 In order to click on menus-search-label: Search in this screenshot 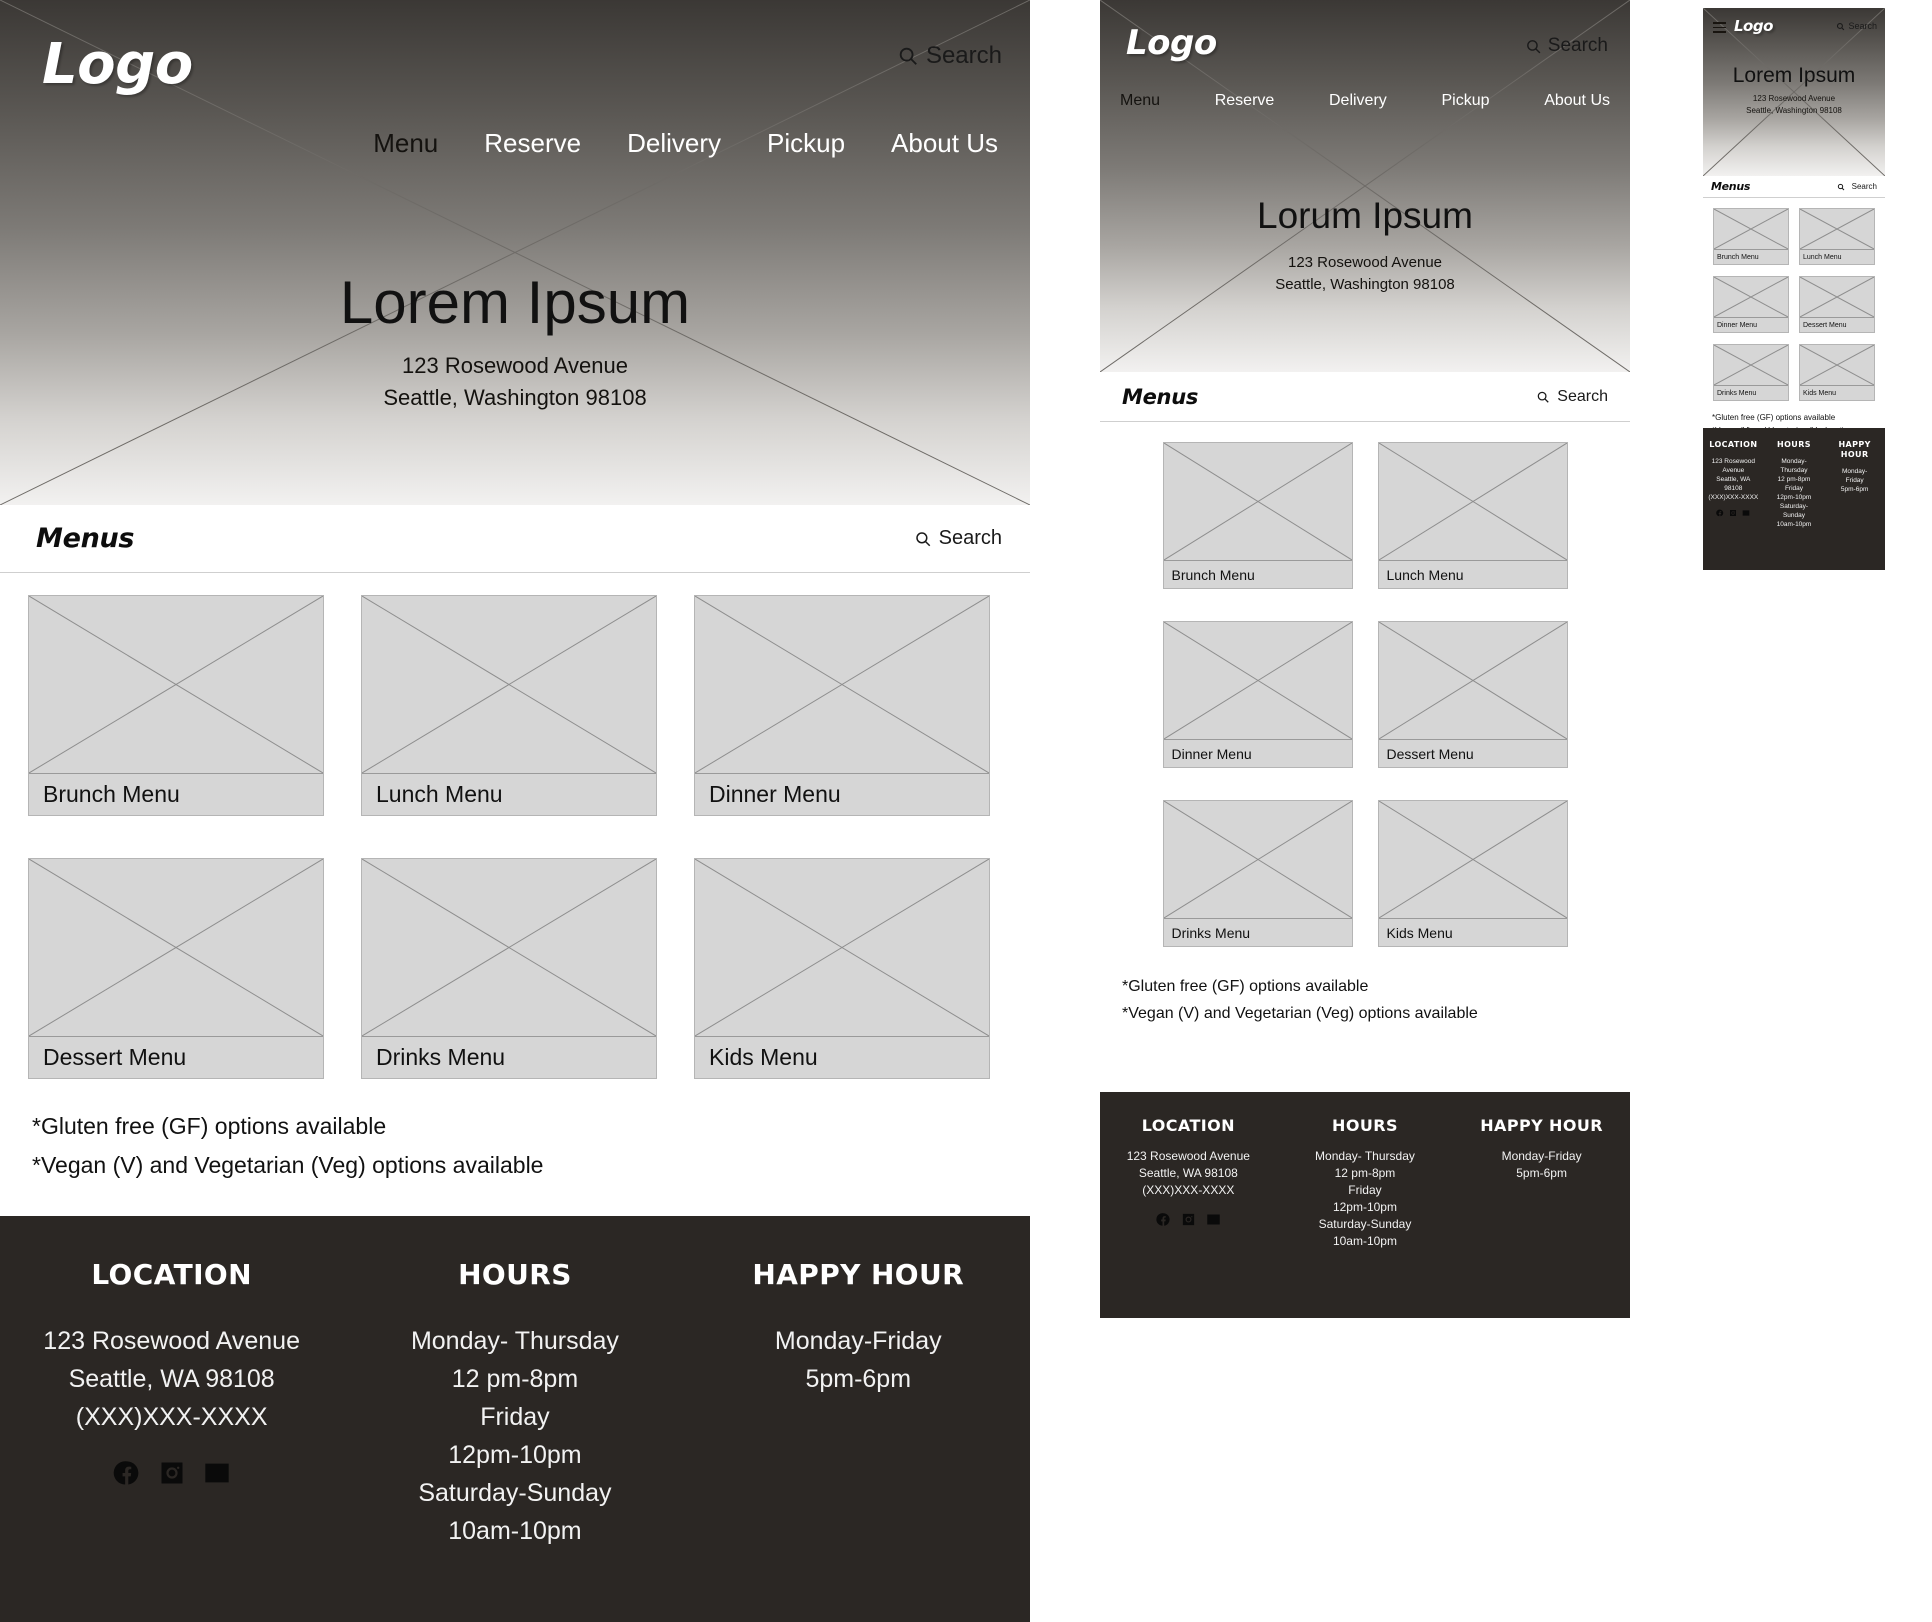, I will do `click(1582, 396)`.